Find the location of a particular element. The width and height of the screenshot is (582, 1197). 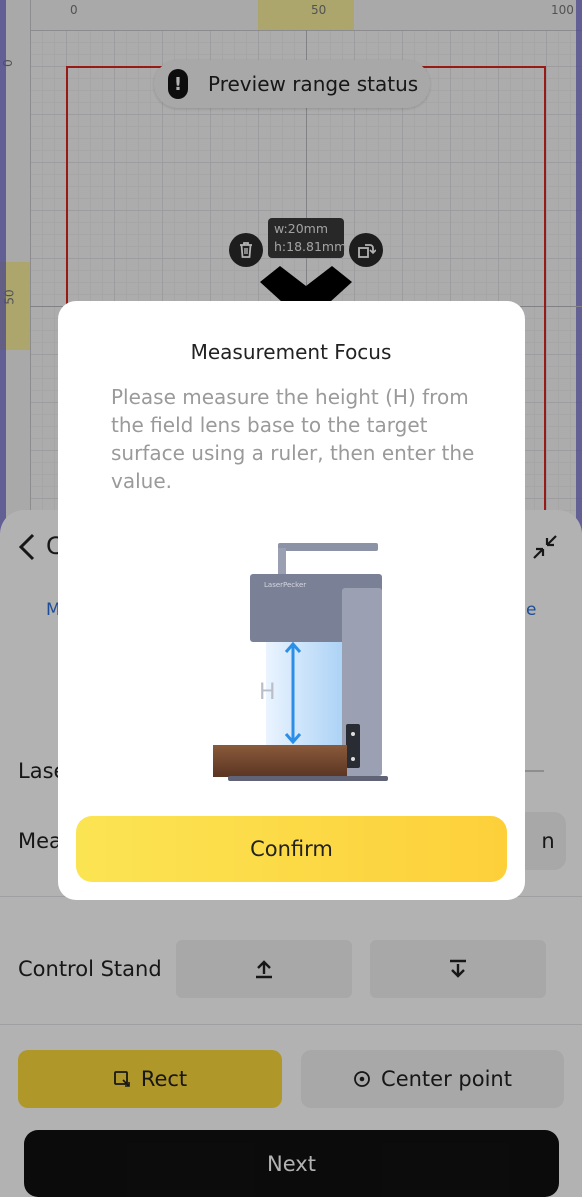

dialog-title: Measurement Focus is located at coordinates (291, 352).